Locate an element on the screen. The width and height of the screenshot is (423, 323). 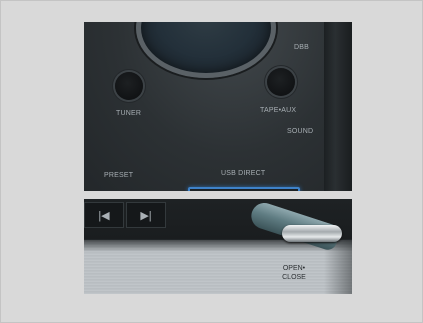
tape-aux-label: TAPE•AUX is located at coordinates (278, 110).